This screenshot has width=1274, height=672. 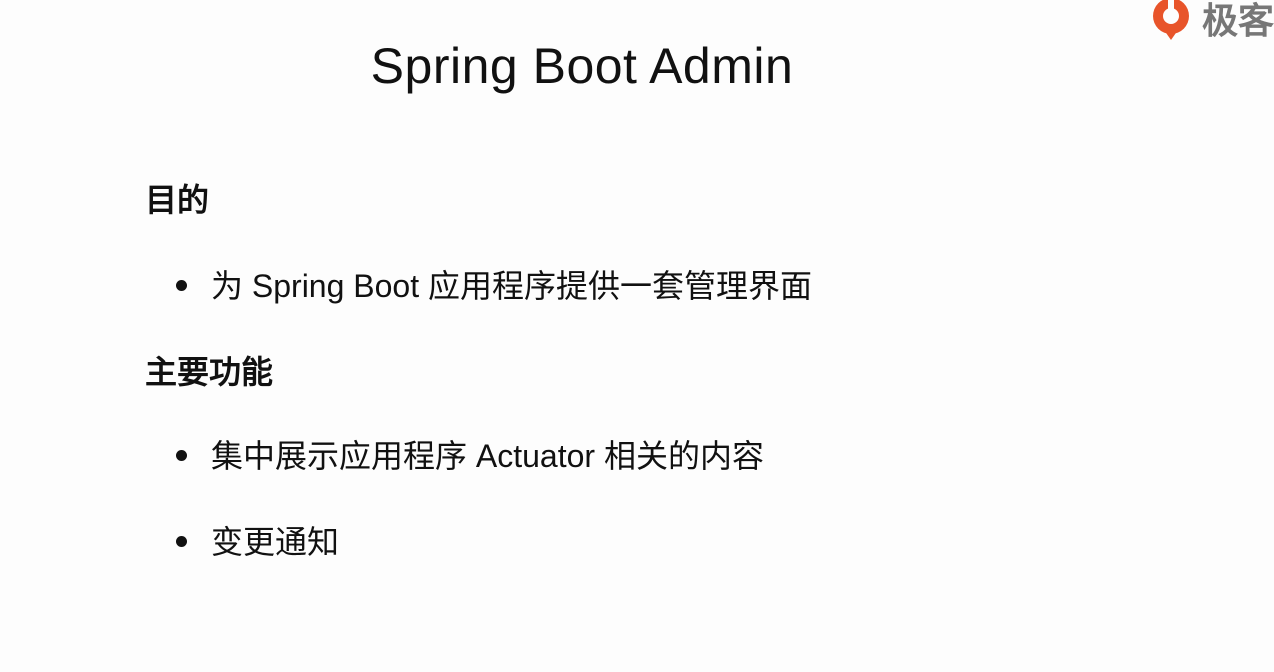 I want to click on bullet-text: 为 Spring Boot 应用程序提供一套管理界面, so click(x=512, y=286).